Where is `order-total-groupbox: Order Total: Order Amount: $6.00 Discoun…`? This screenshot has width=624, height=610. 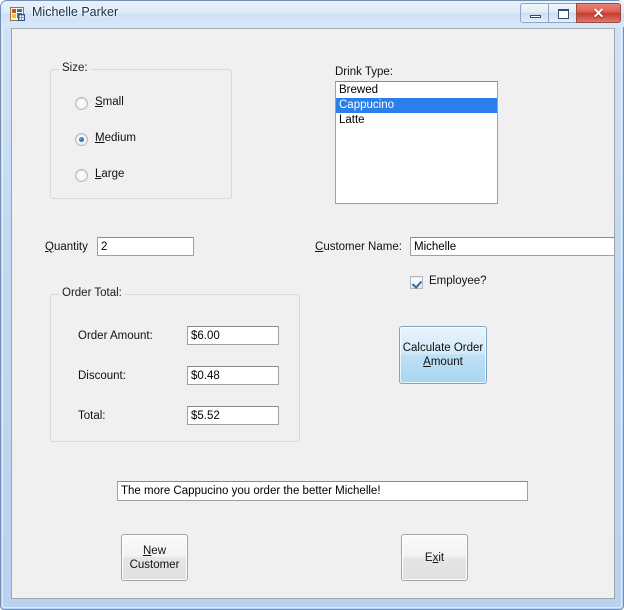
order-total-groupbox: Order Total: Order Amount: $6.00 Discoun… is located at coordinates (175, 364).